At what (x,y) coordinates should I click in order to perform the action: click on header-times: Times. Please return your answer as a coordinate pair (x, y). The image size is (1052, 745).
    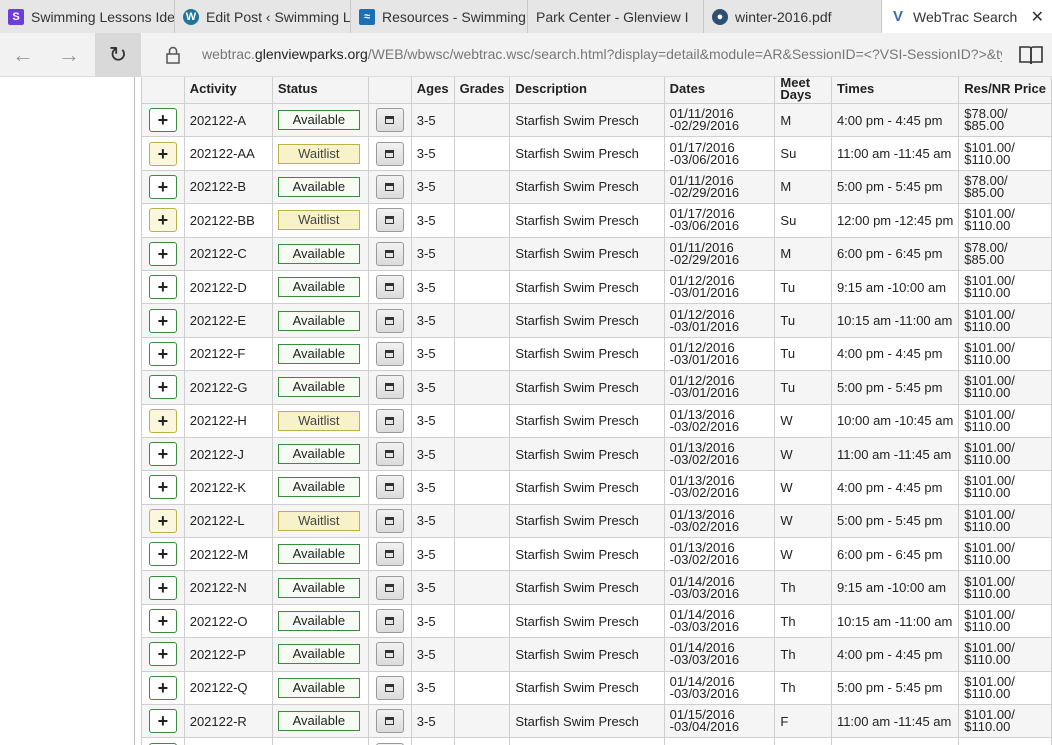
    Looking at the image, I should click on (895, 90).